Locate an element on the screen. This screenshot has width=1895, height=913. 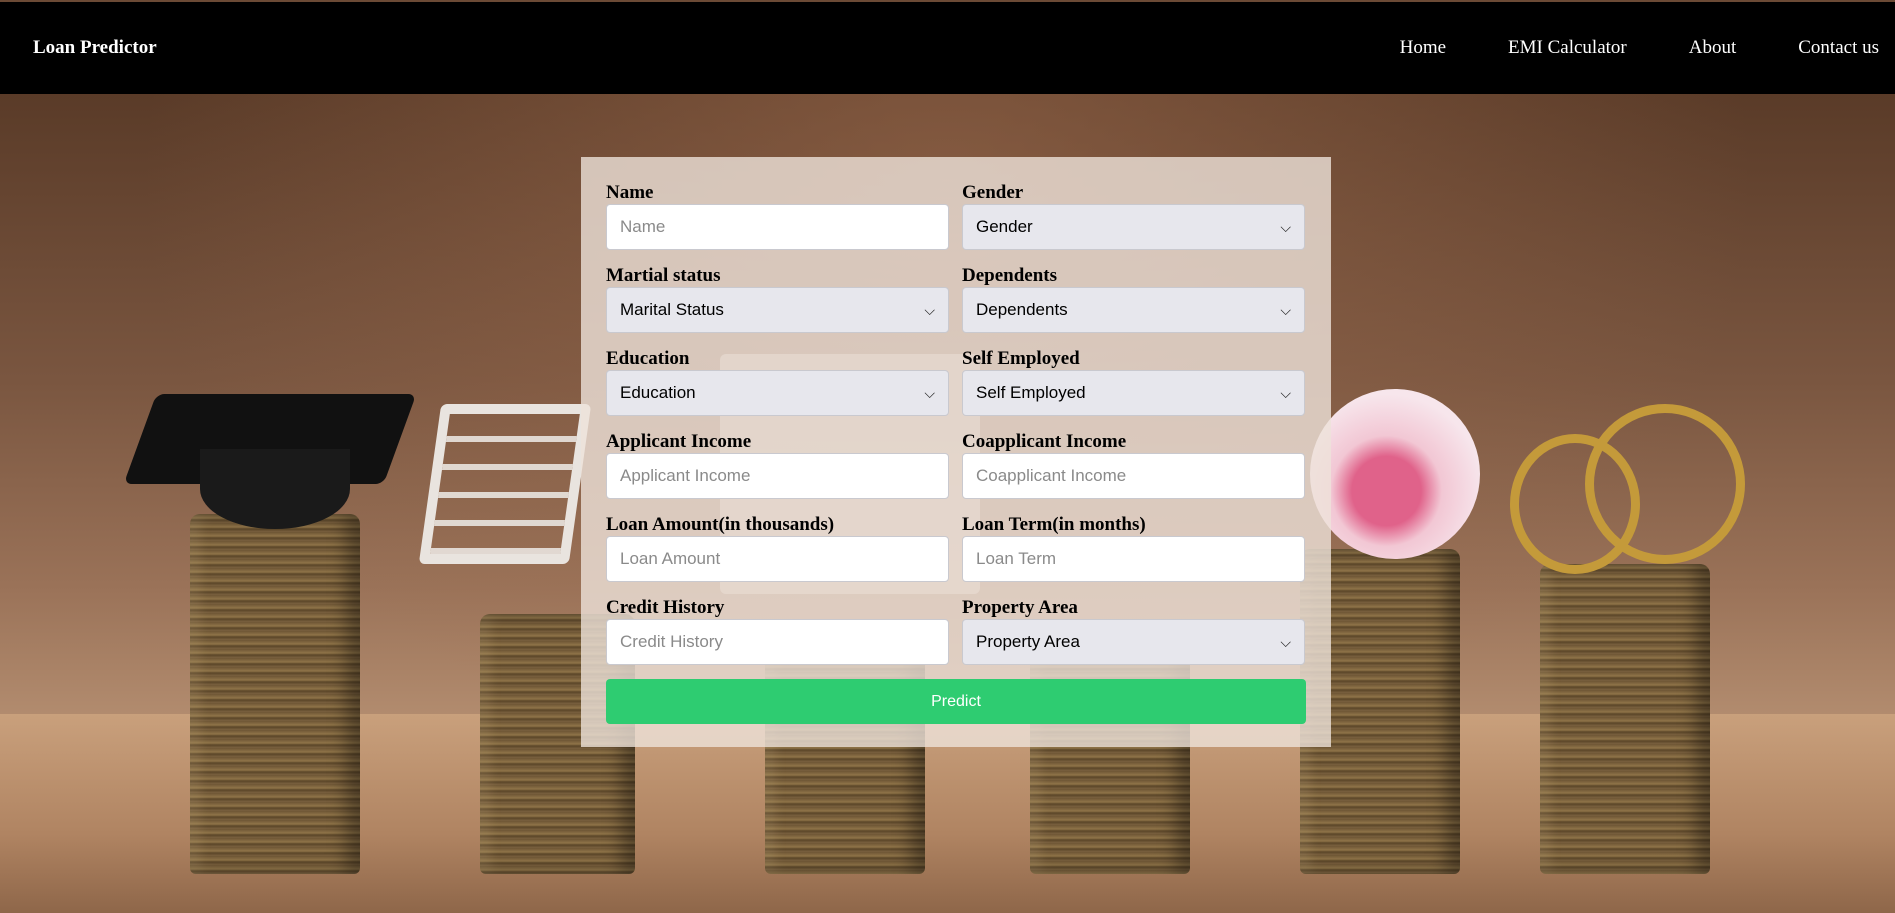
applicant-income-input is located at coordinates (777, 476).